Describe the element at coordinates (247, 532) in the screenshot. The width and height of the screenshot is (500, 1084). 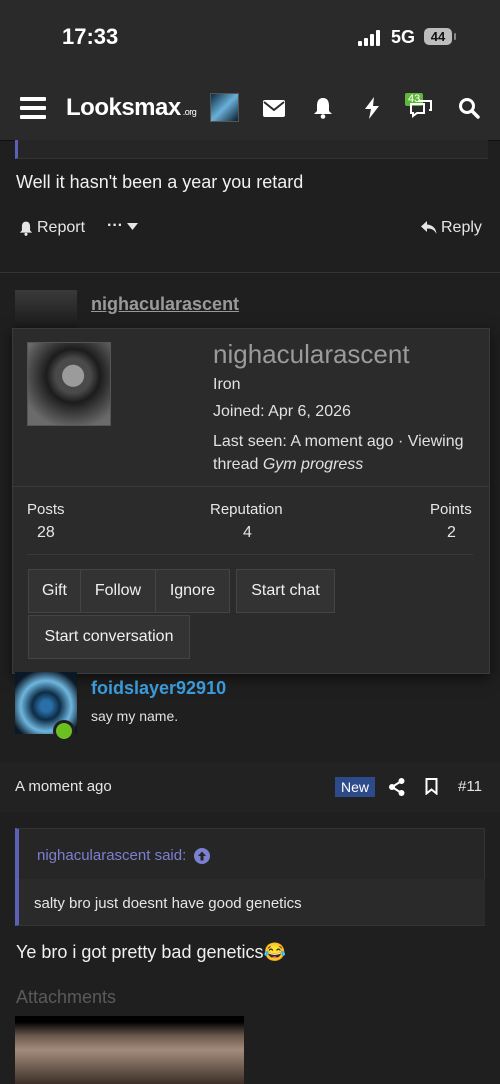
I see `reputation-value: 4` at that location.